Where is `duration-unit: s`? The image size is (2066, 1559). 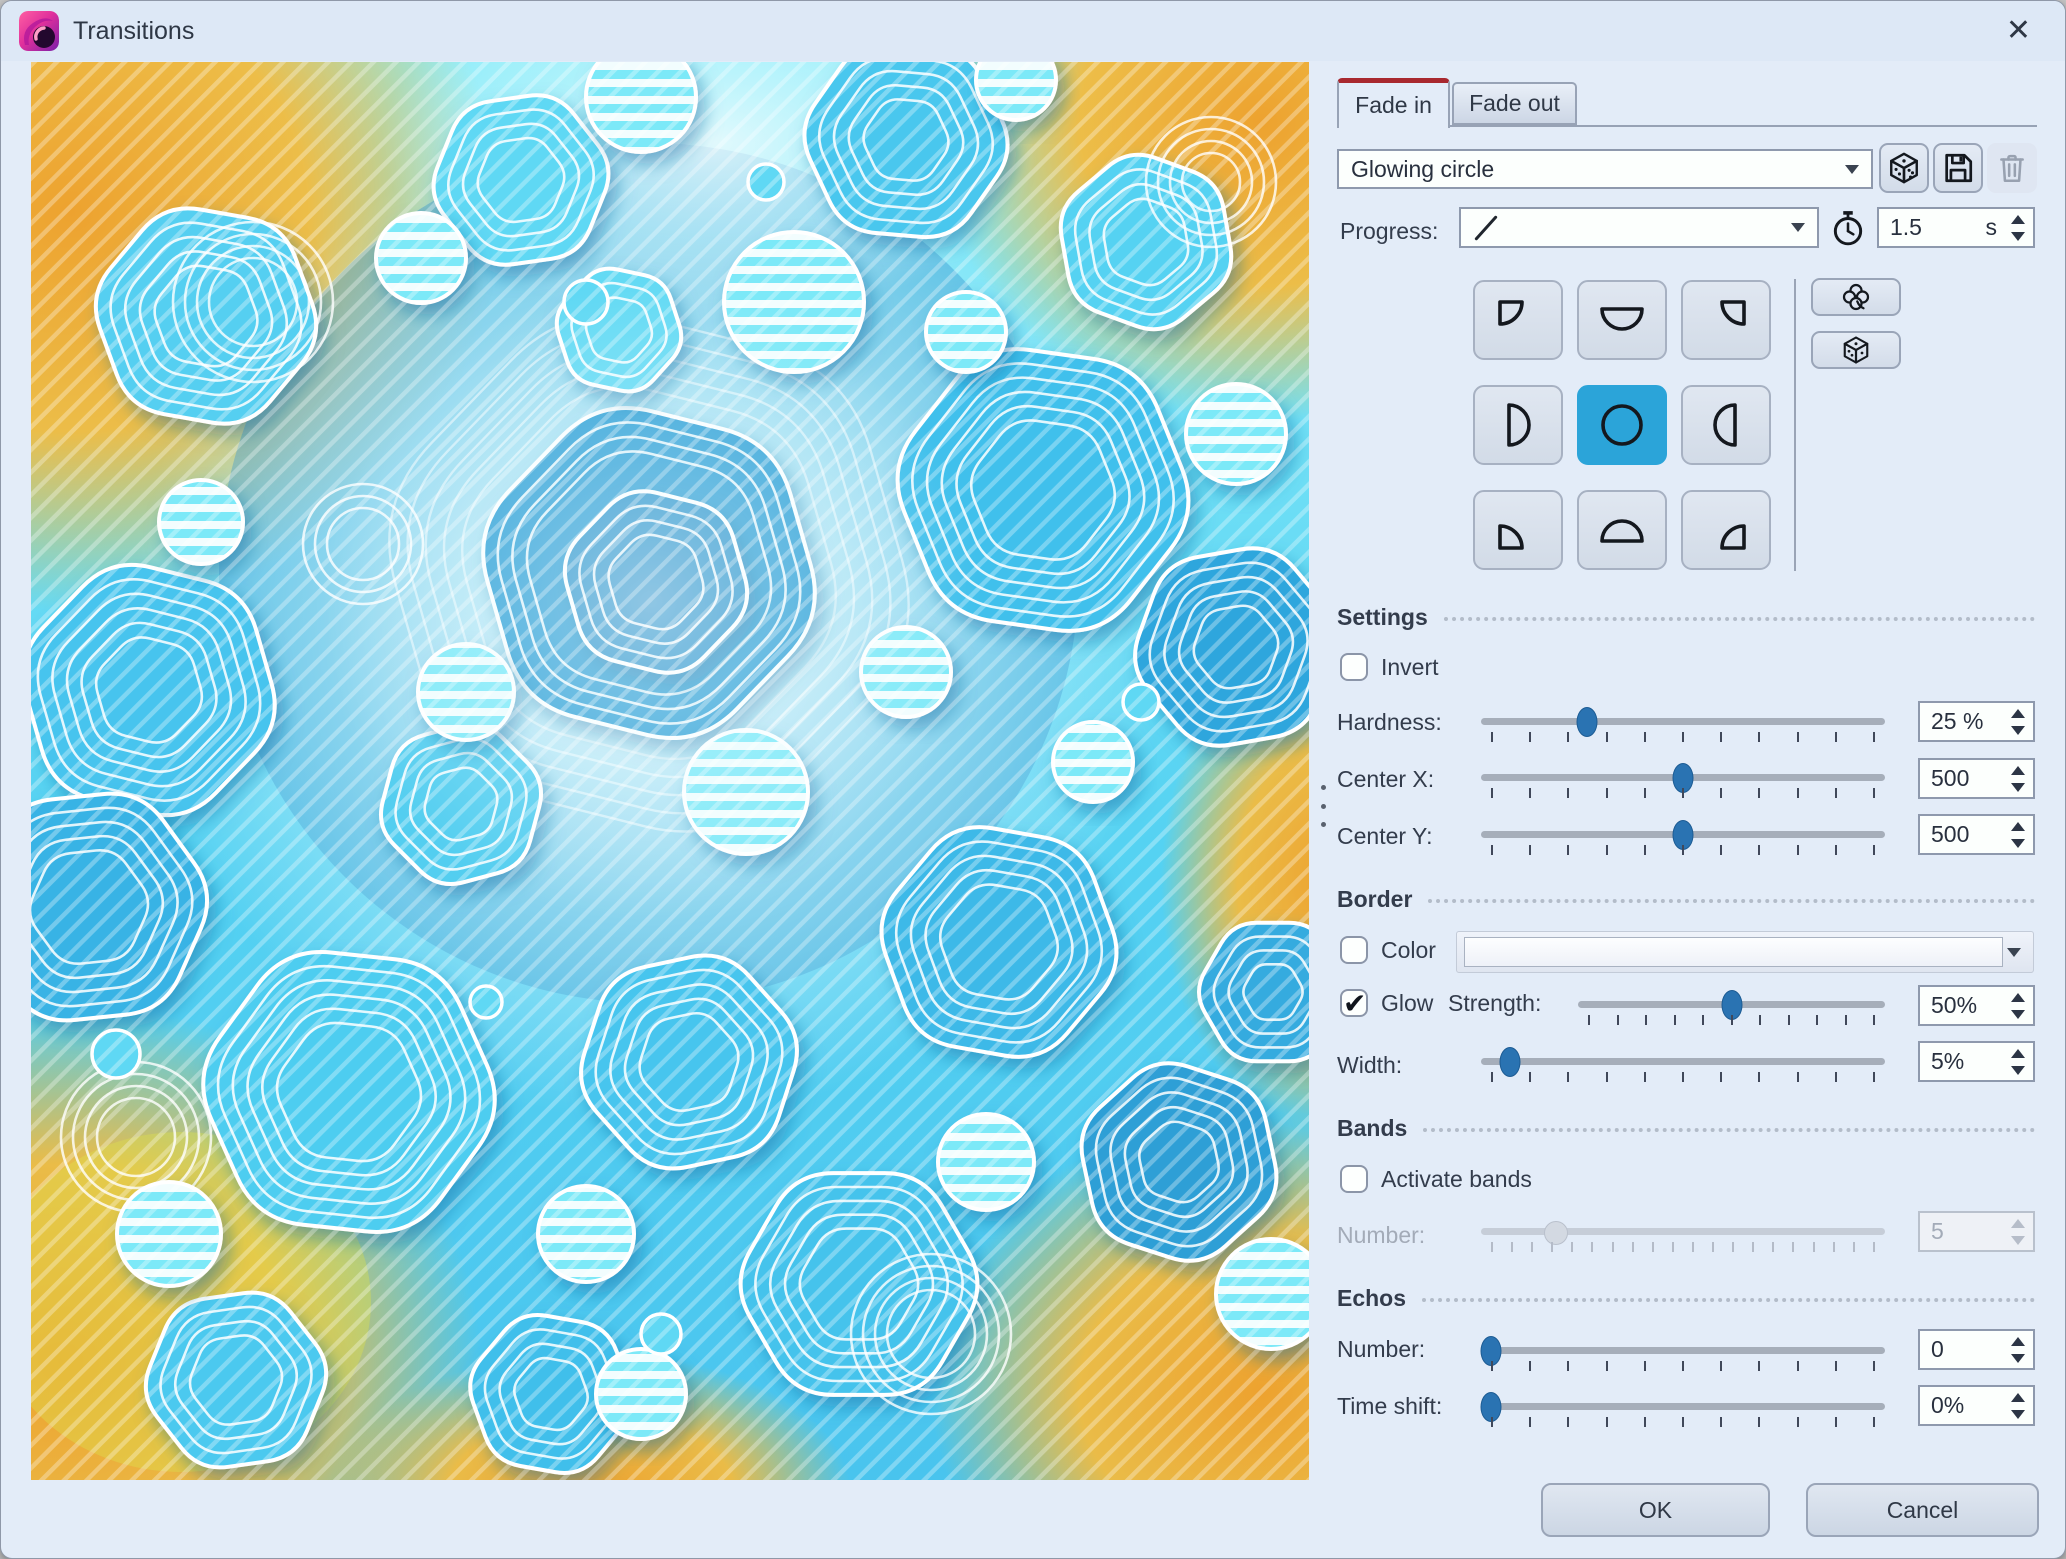
duration-unit: s is located at coordinates (1991, 227).